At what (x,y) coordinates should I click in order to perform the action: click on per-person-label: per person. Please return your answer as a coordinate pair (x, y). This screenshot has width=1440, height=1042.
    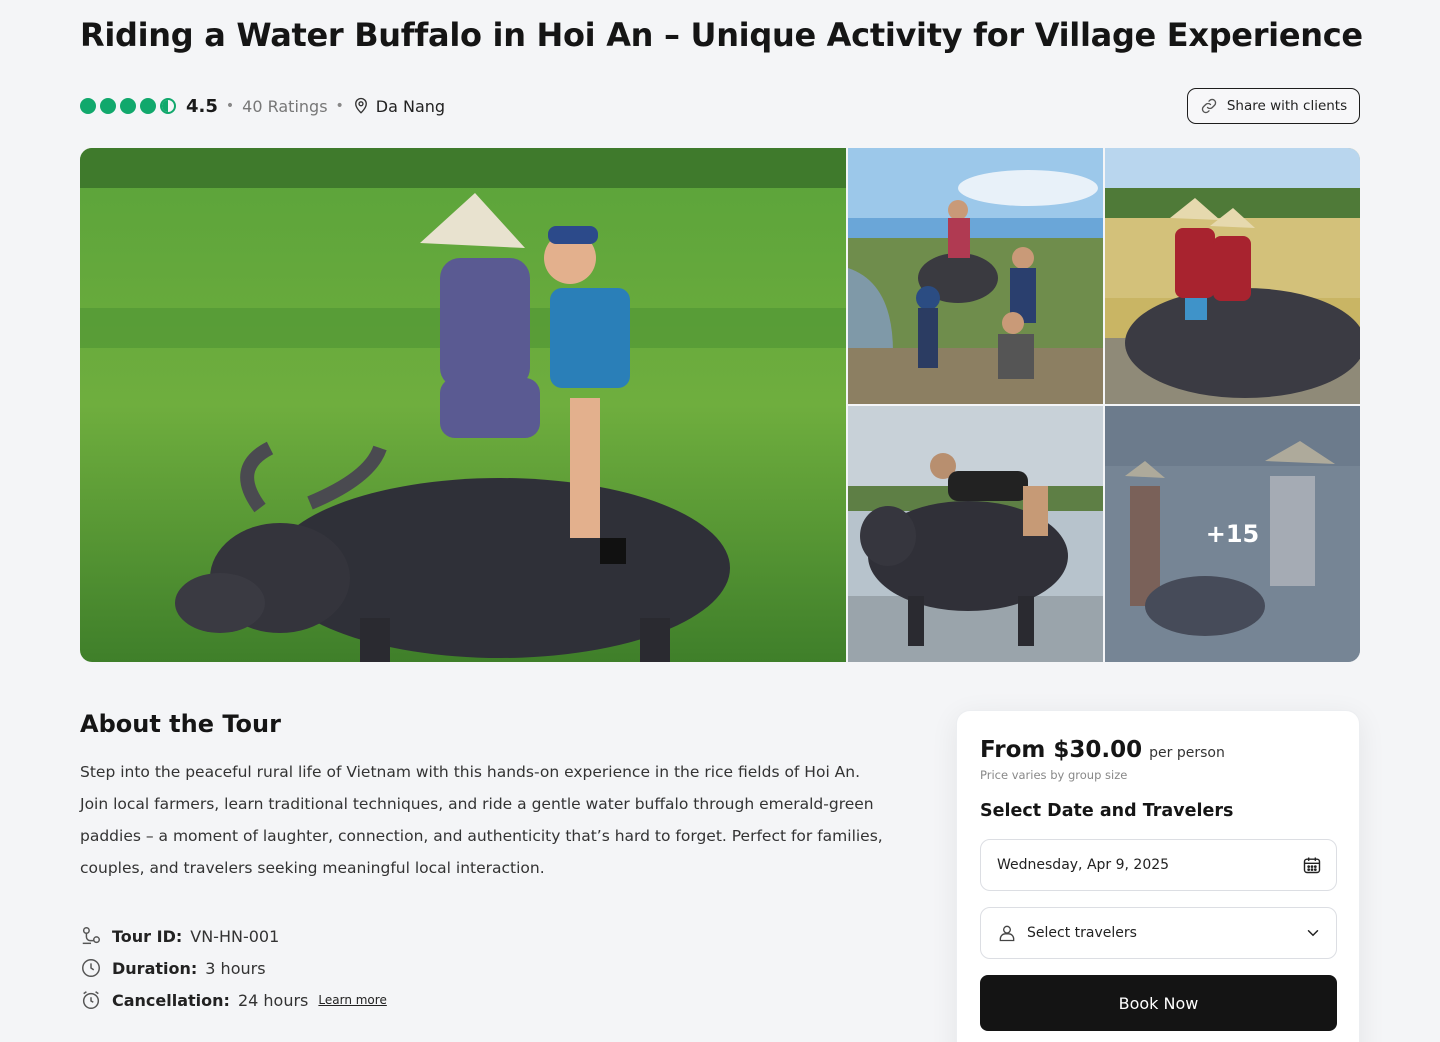
    Looking at the image, I should click on (1187, 753).